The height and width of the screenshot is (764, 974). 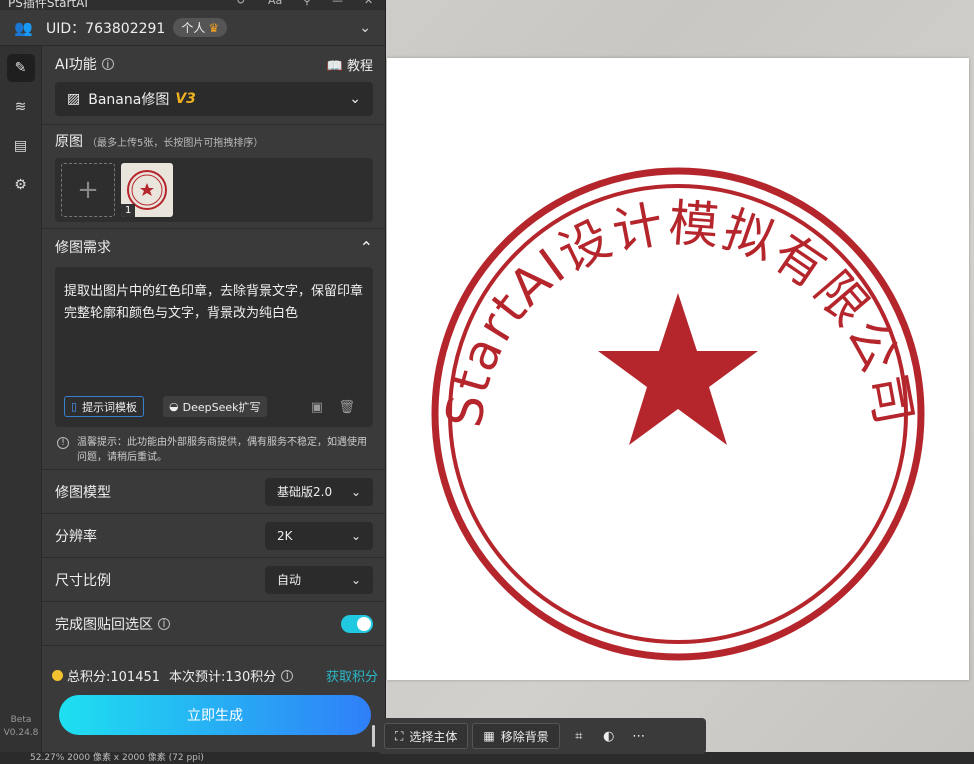 I want to click on estimate-points: 本次预计:130积分, so click(x=223, y=677).